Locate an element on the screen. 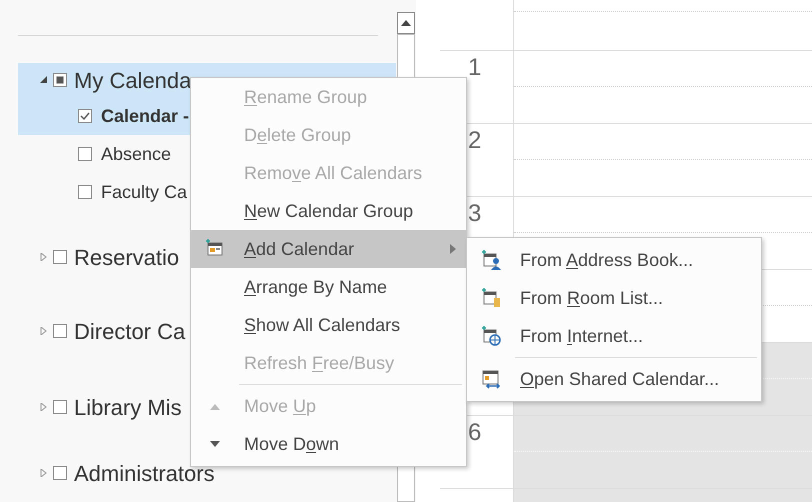  calendar-group-name: Reservatio is located at coordinates (127, 258).